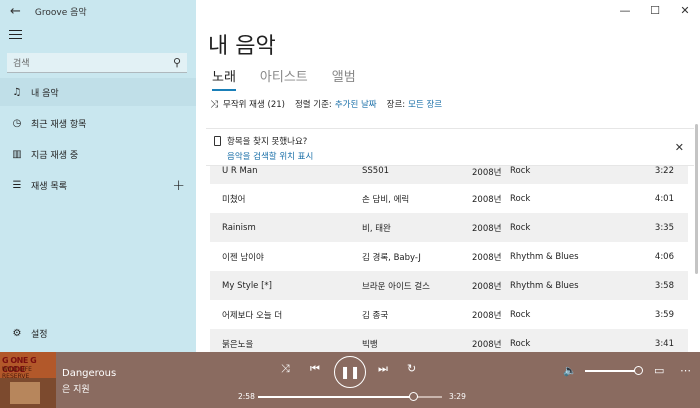 This screenshot has height=408, width=700. Describe the element at coordinates (17, 154) in the screenshot. I see `bars-icon: ▥` at that location.